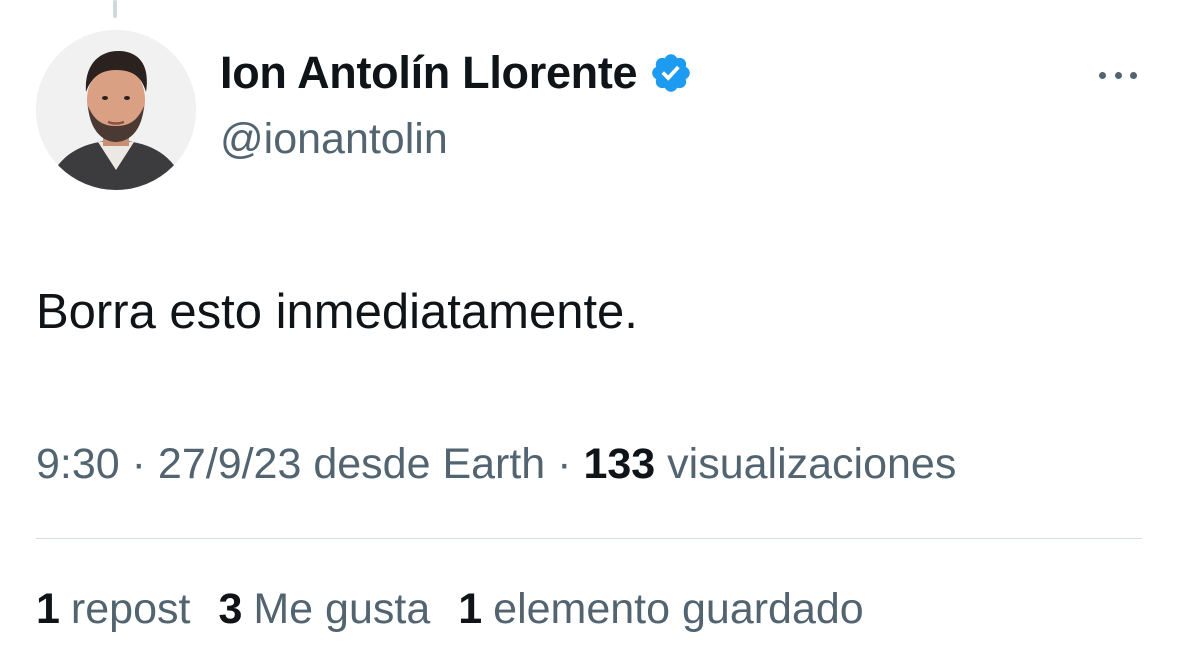 The height and width of the screenshot is (669, 1178). Describe the element at coordinates (48, 609) in the screenshot. I see `reposts-count: 1` at that location.